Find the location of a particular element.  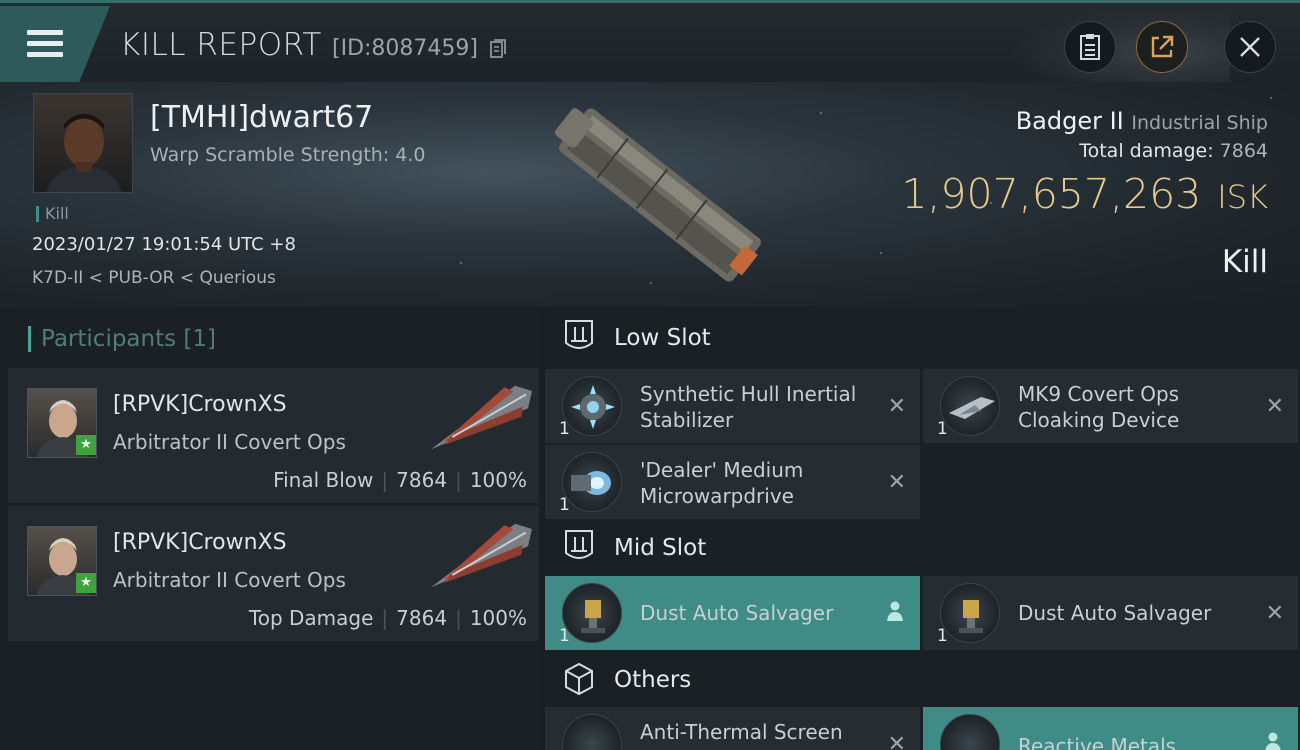

kill-location: K7D-II < PUB-OR < Querious is located at coordinates (154, 278).